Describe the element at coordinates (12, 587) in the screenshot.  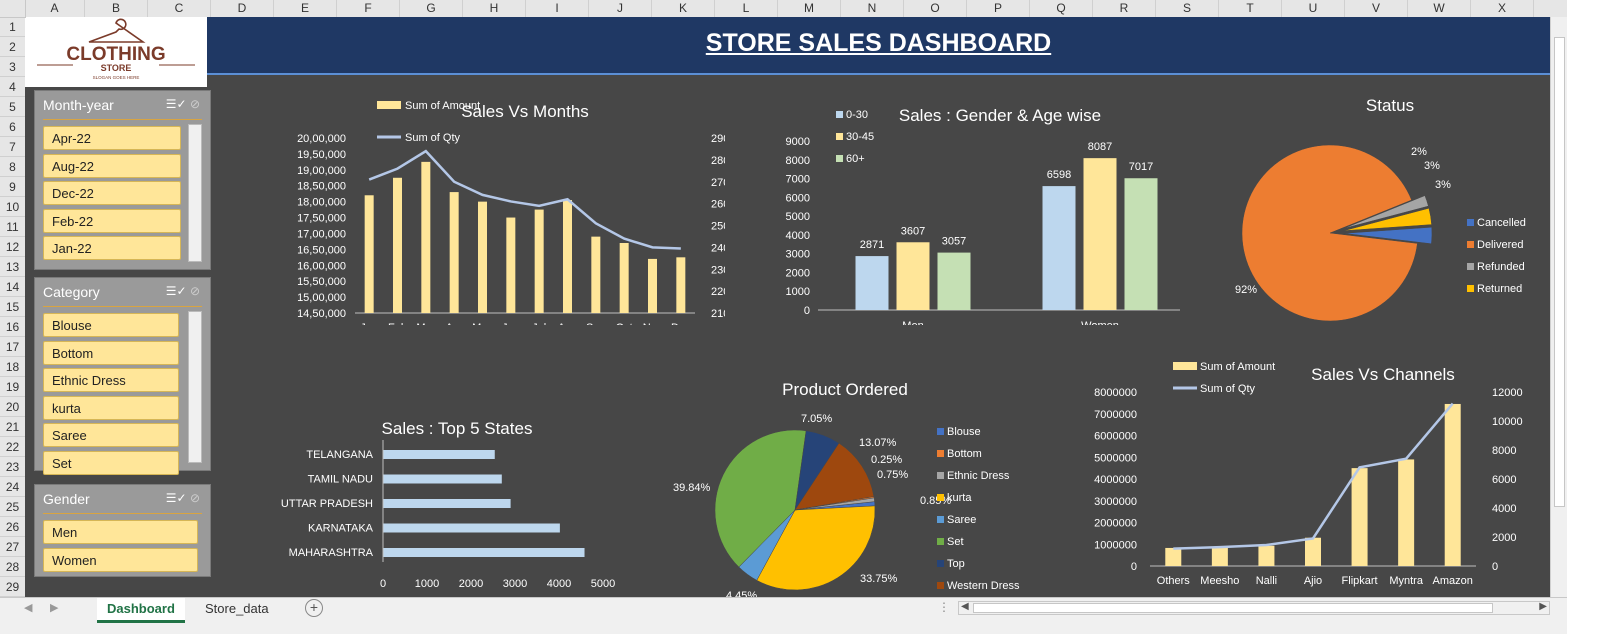
I see `row-header-29: 29` at that location.